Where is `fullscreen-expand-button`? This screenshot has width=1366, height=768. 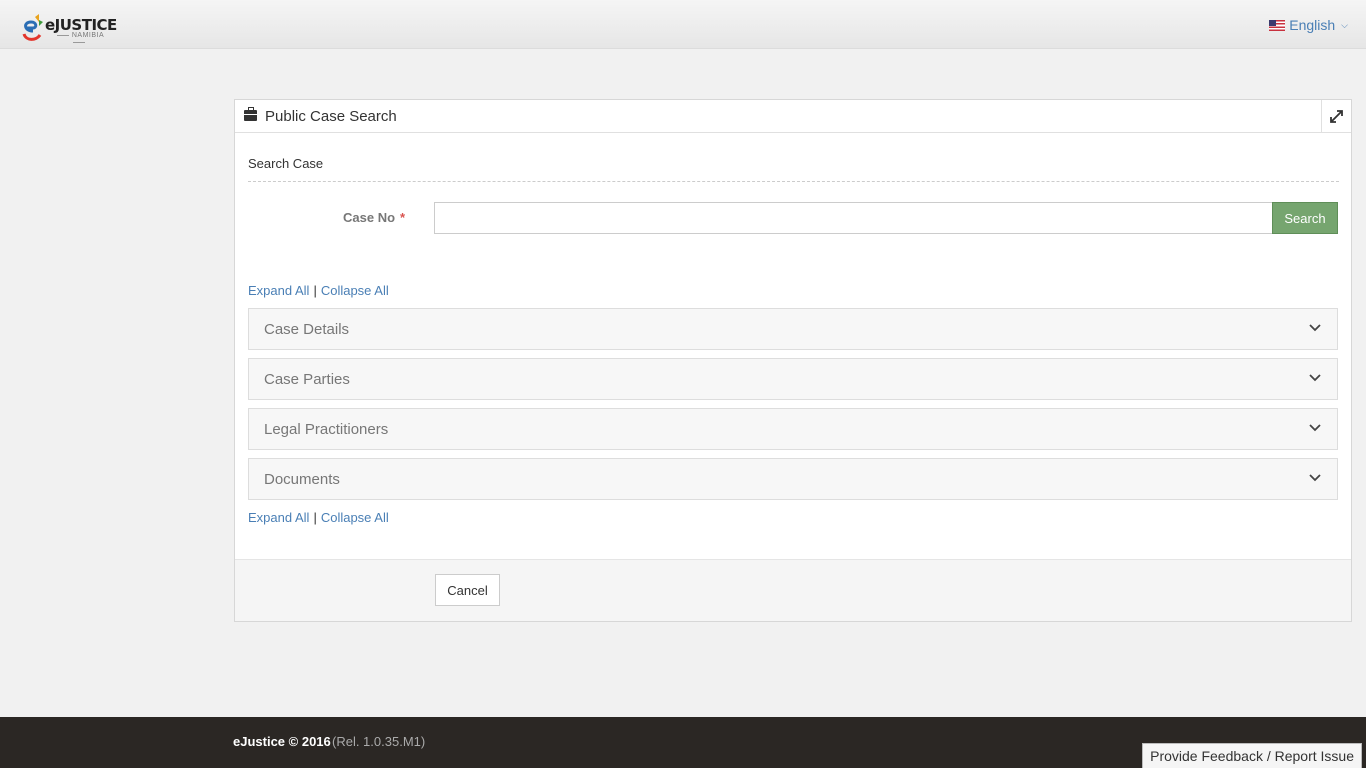 fullscreen-expand-button is located at coordinates (1336, 116).